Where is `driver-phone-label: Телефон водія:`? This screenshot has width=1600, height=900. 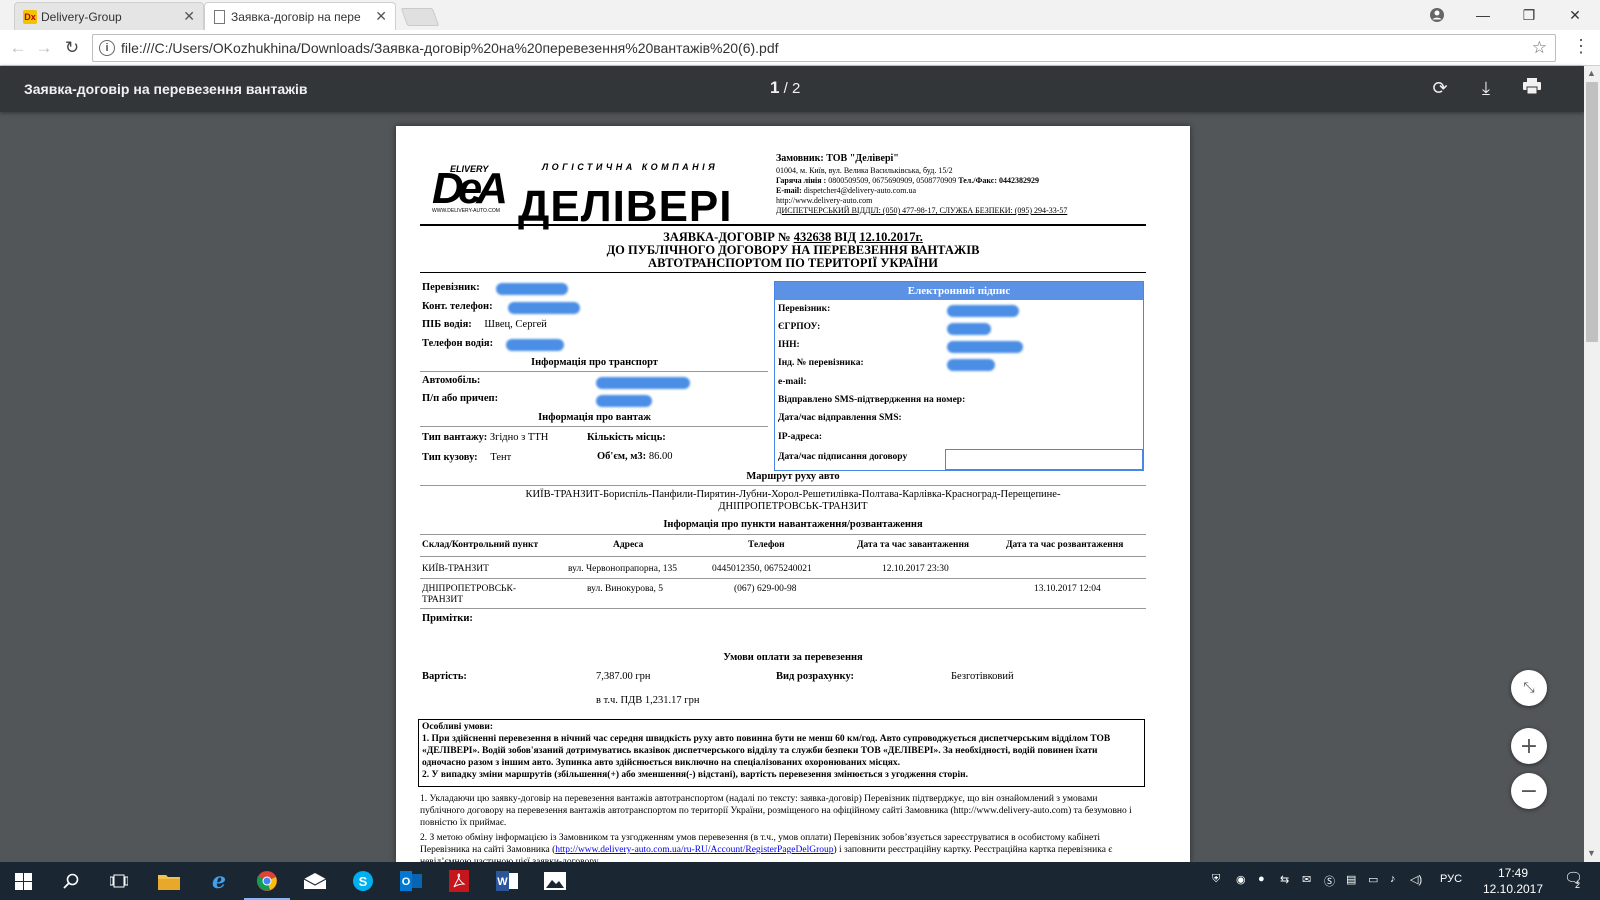 driver-phone-label: Телефон водія: is located at coordinates (458, 343).